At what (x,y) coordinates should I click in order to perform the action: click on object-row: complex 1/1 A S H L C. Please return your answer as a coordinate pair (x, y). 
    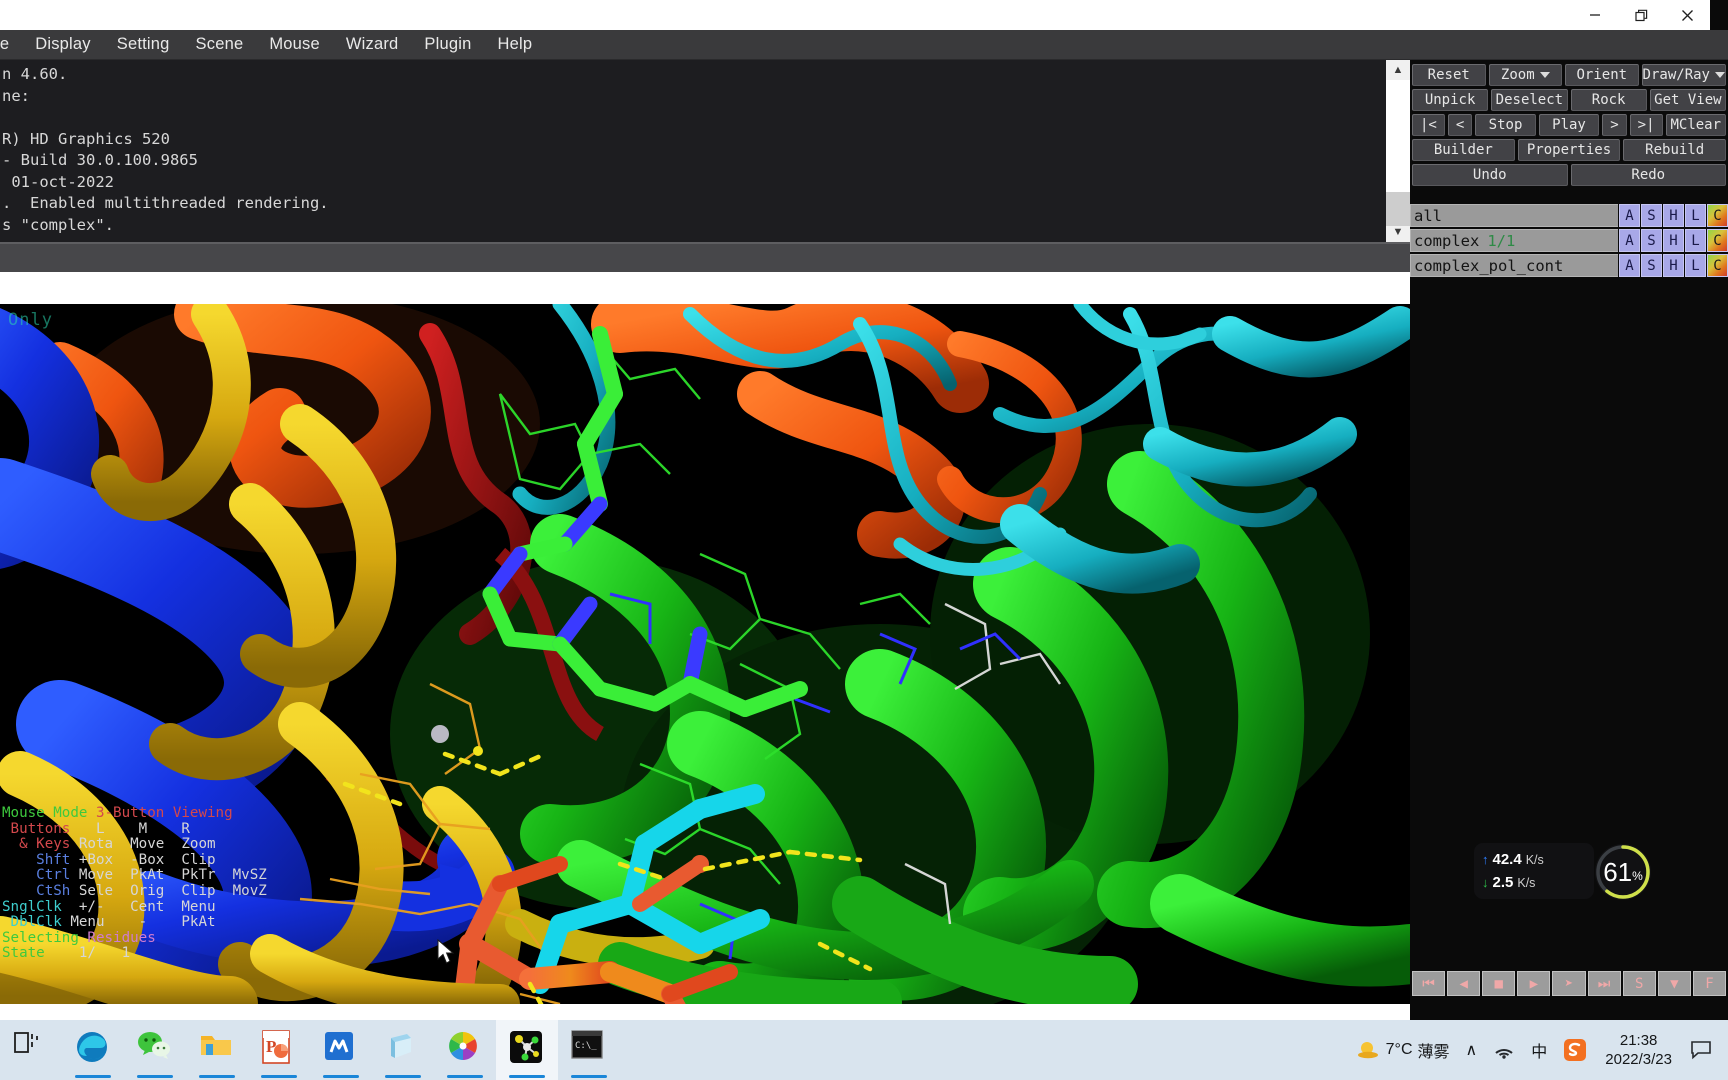
    Looking at the image, I should click on (1569, 240).